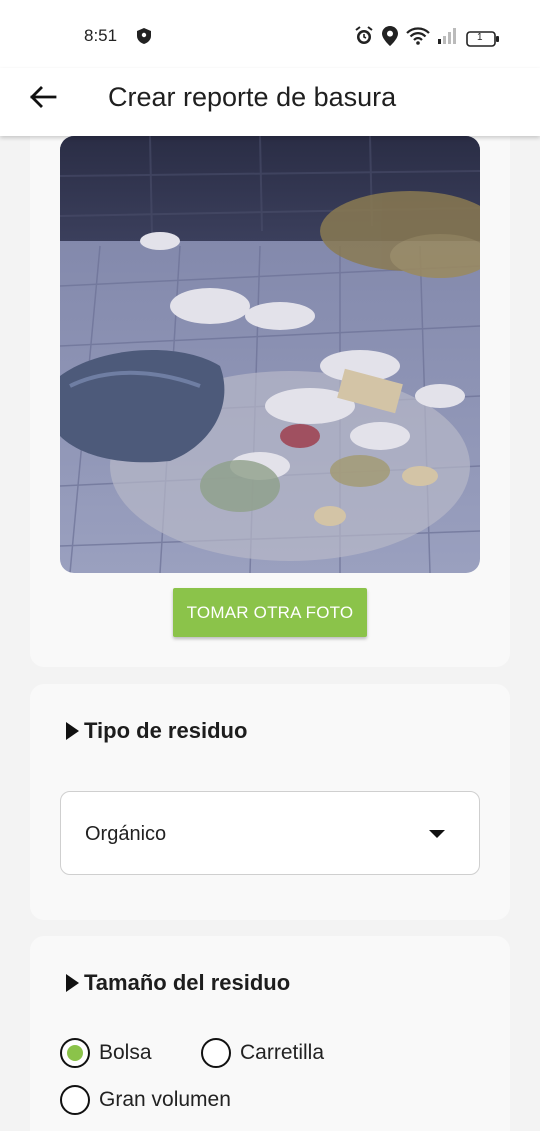 The image size is (540, 1131). What do you see at coordinates (165, 1099) in the screenshot?
I see `radio-label: Gran volumen` at bounding box center [165, 1099].